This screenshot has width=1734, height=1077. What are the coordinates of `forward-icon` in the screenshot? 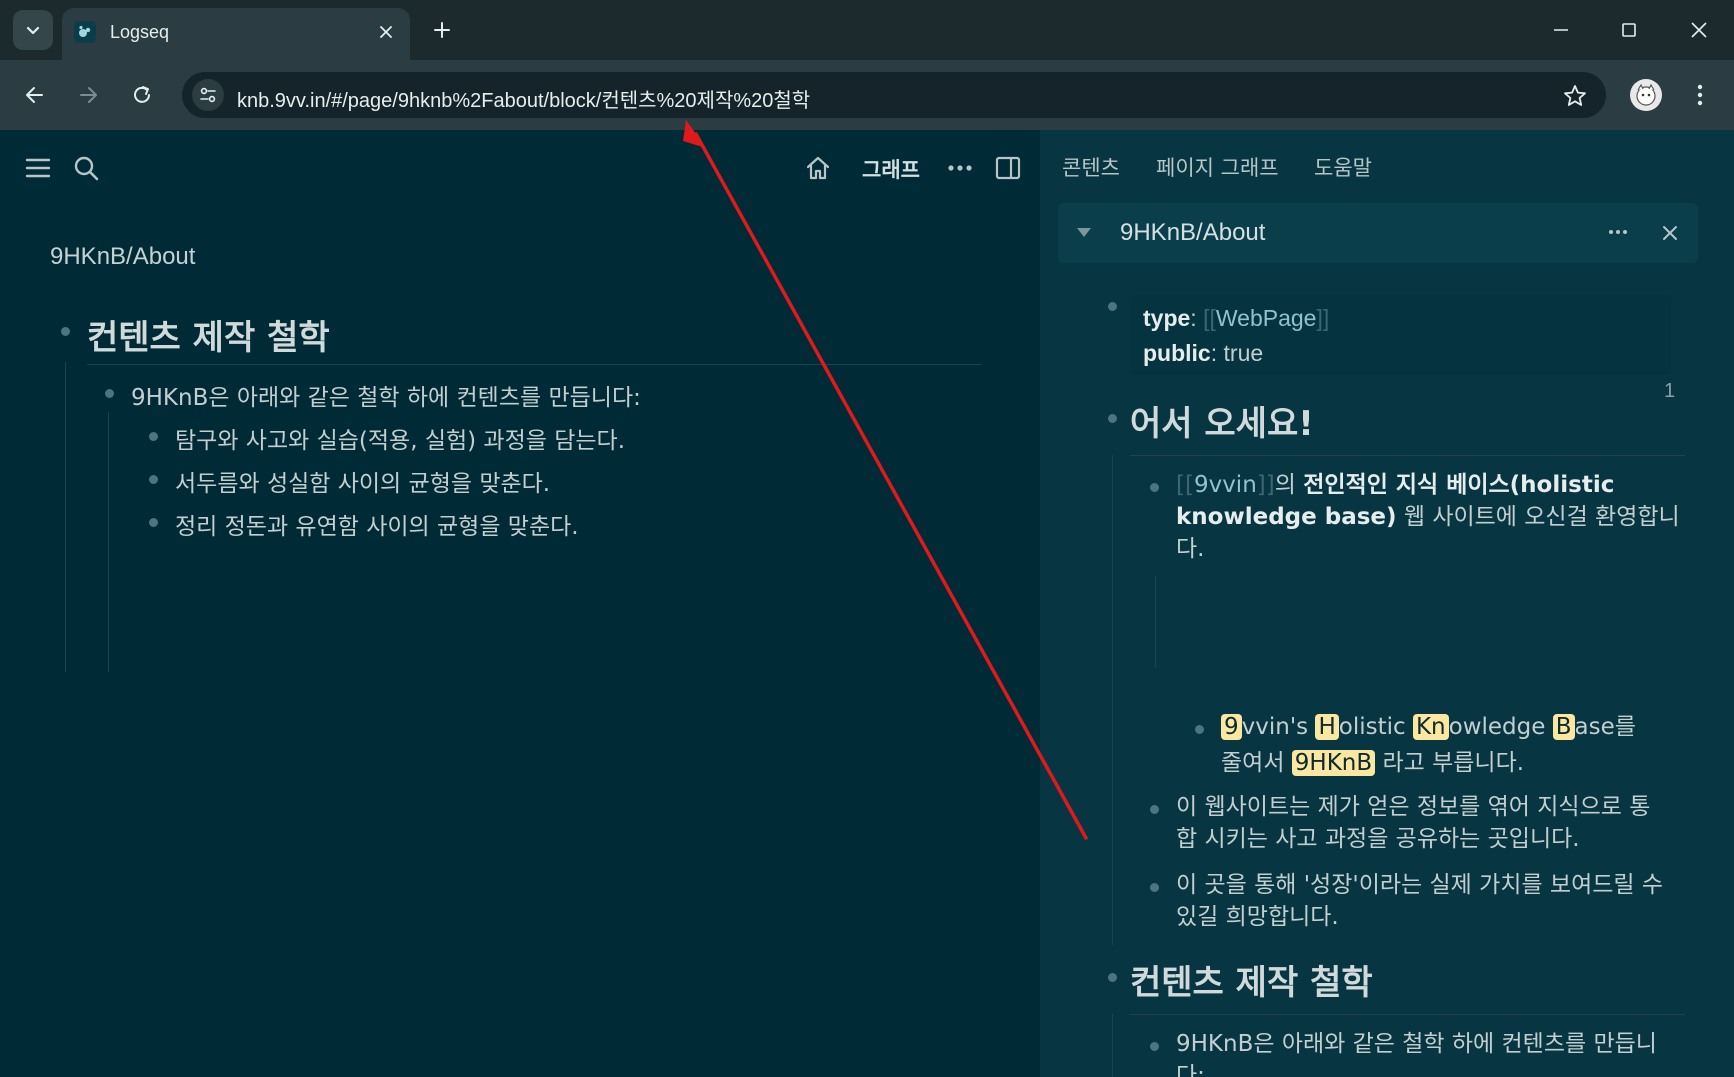 It's located at (88, 95).